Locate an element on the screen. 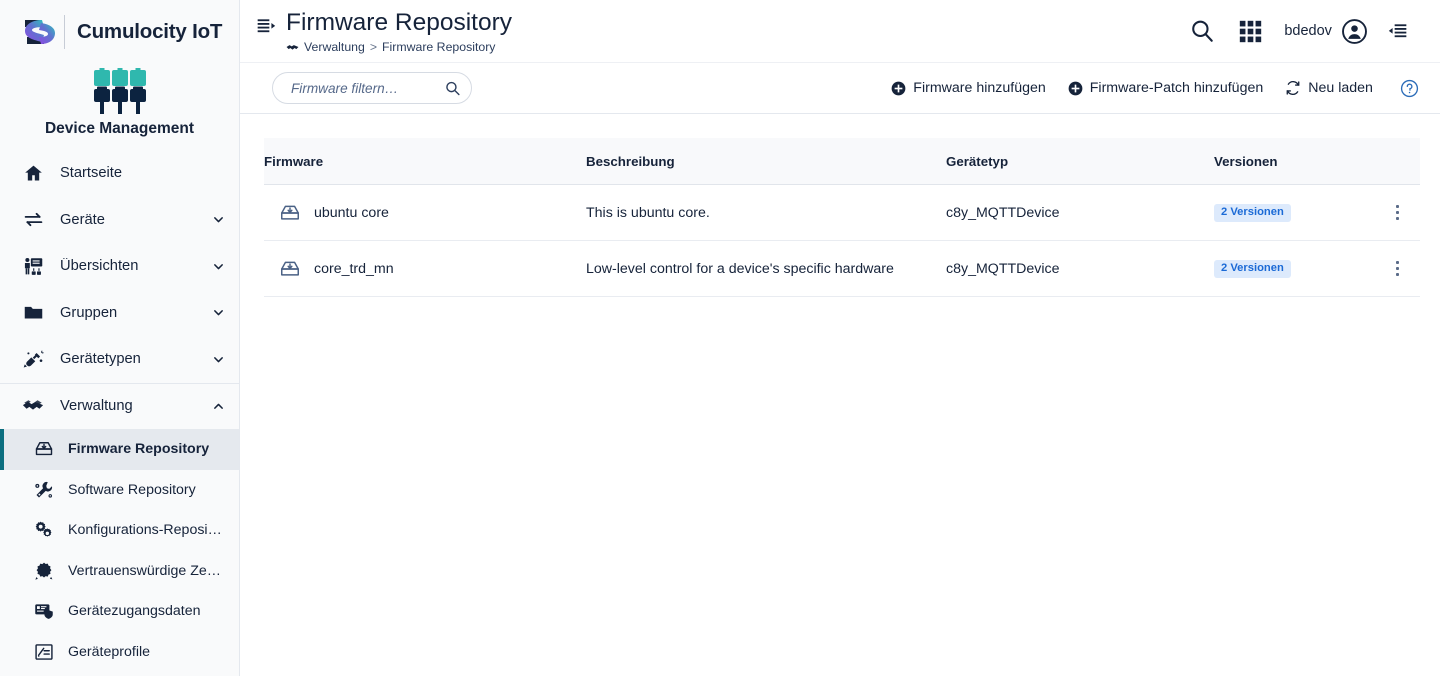  sidebar-item-firmware-repository: Firmware Repository is located at coordinates (119, 449).